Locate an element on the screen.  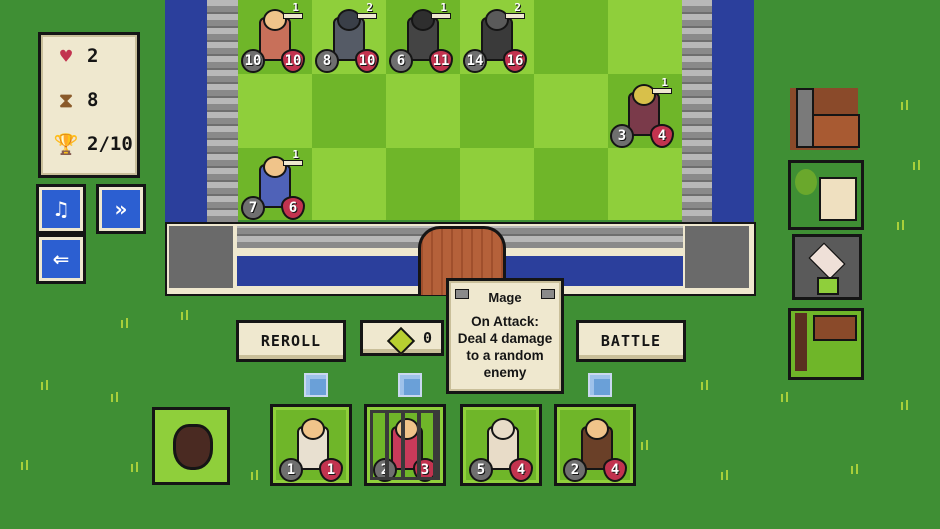
reroll-button: REROLL is located at coordinates (291, 341).